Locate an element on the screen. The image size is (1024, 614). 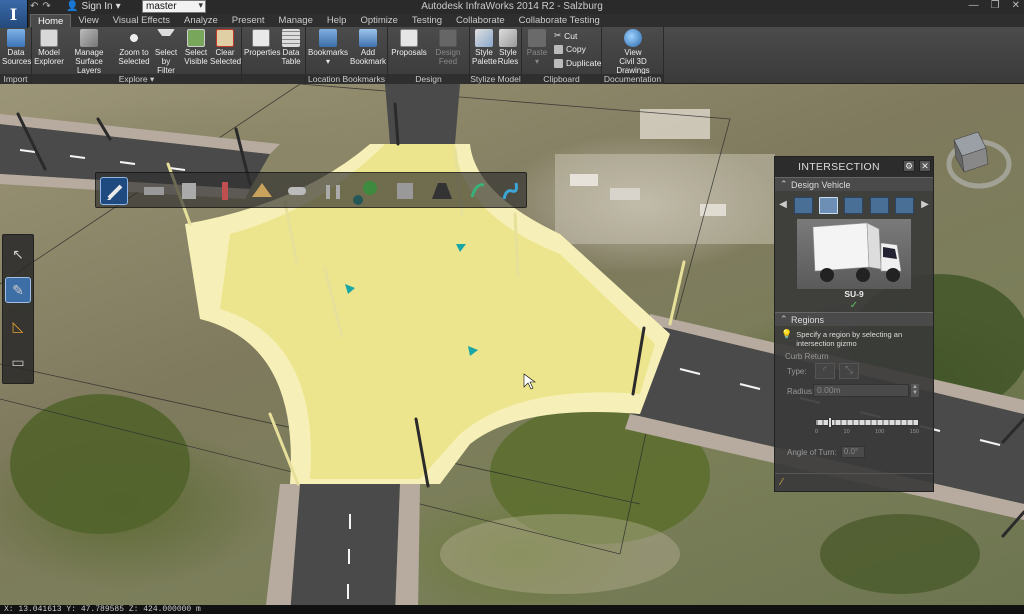
model-selector: master is located at coordinates (174, 6).